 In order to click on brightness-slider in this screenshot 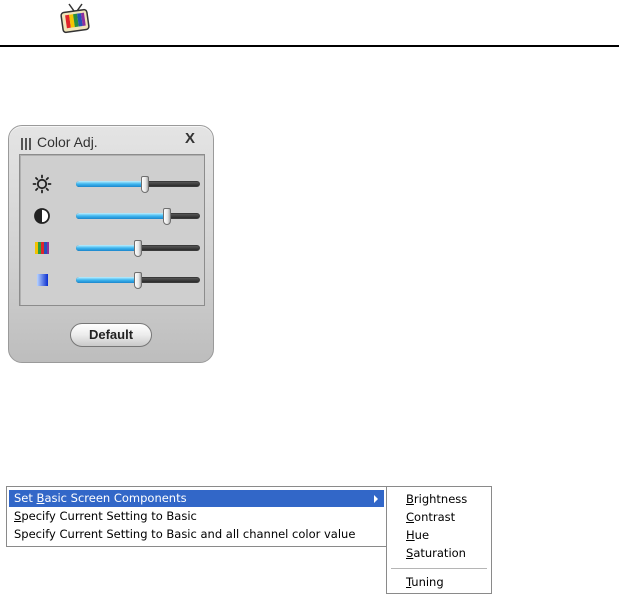, I will do `click(138, 184)`.